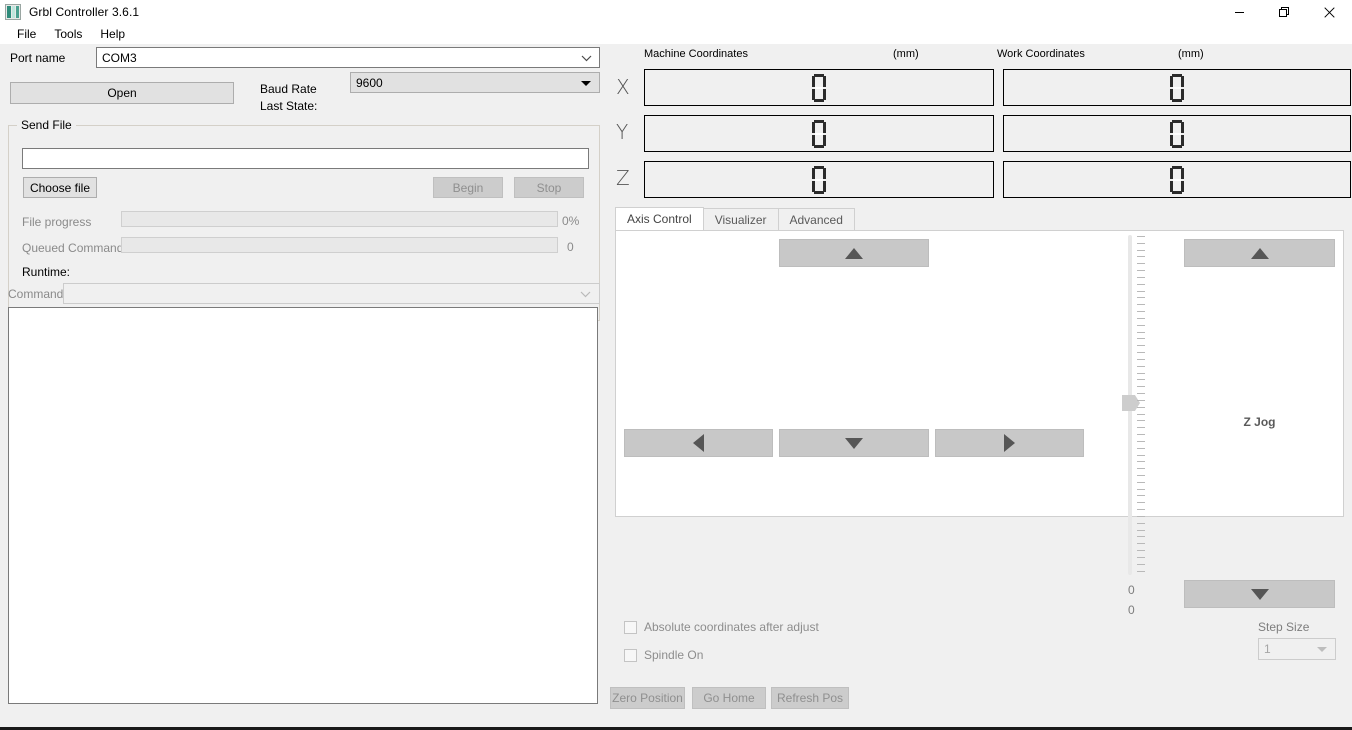 This screenshot has width=1352, height=730. What do you see at coordinates (1259, 422) in the screenshot?
I see `z-jog-label: Z Jog` at bounding box center [1259, 422].